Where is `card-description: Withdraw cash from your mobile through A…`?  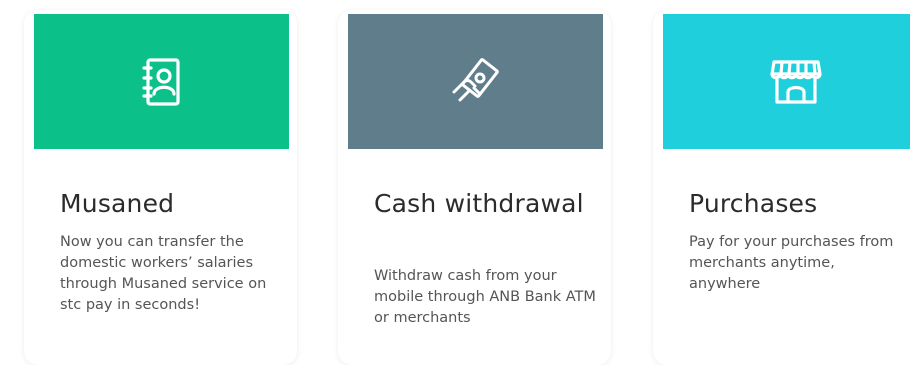
card-description: Withdraw cash from your mobile through A… is located at coordinates (485, 297).